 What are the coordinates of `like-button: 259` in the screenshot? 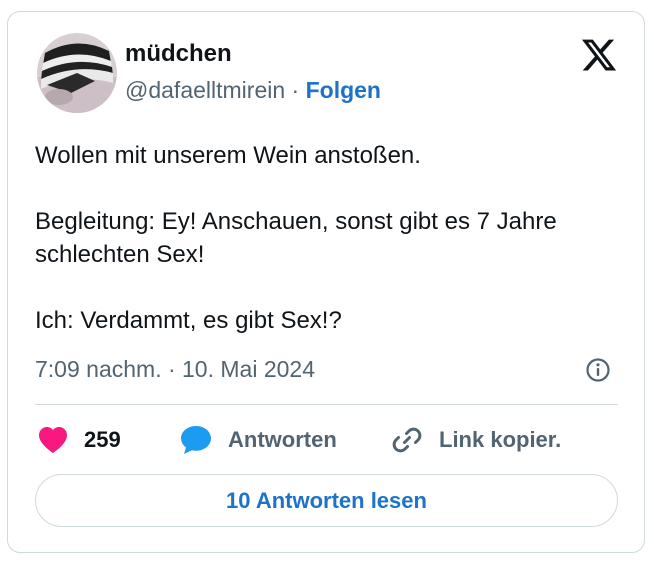 It's located at (79, 440).